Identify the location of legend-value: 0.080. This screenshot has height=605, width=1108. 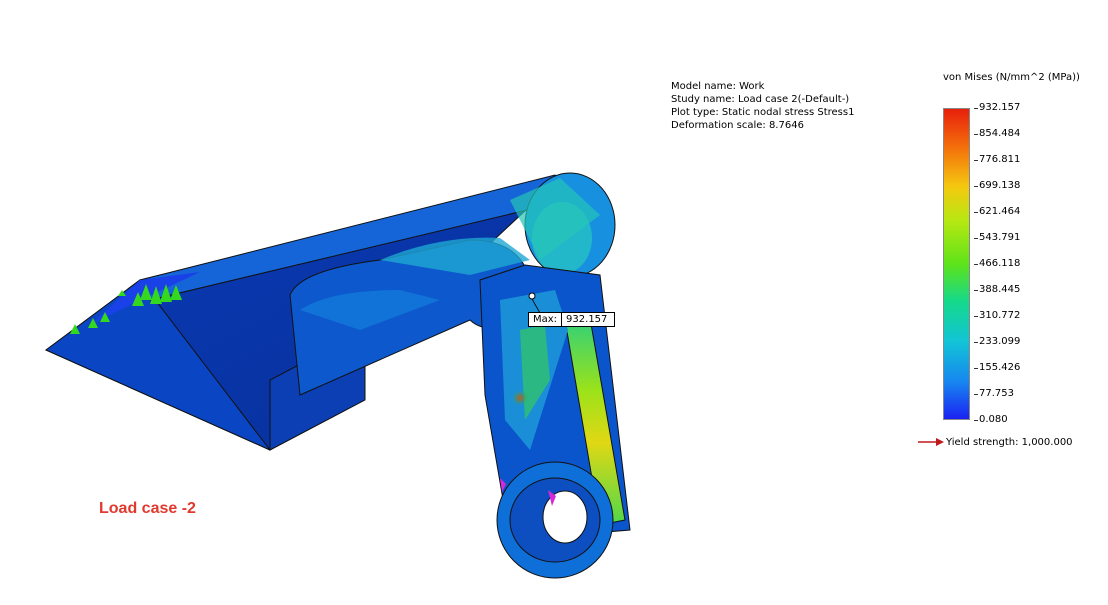
(993, 419).